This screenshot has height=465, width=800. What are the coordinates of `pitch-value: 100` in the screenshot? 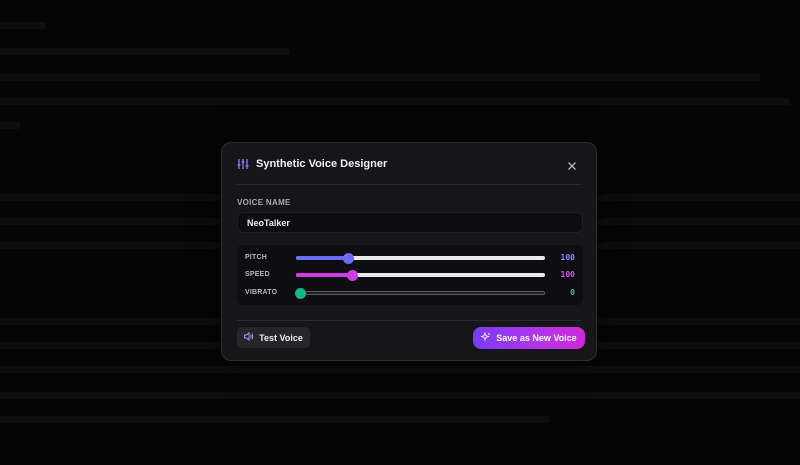 It's located at (567, 257).